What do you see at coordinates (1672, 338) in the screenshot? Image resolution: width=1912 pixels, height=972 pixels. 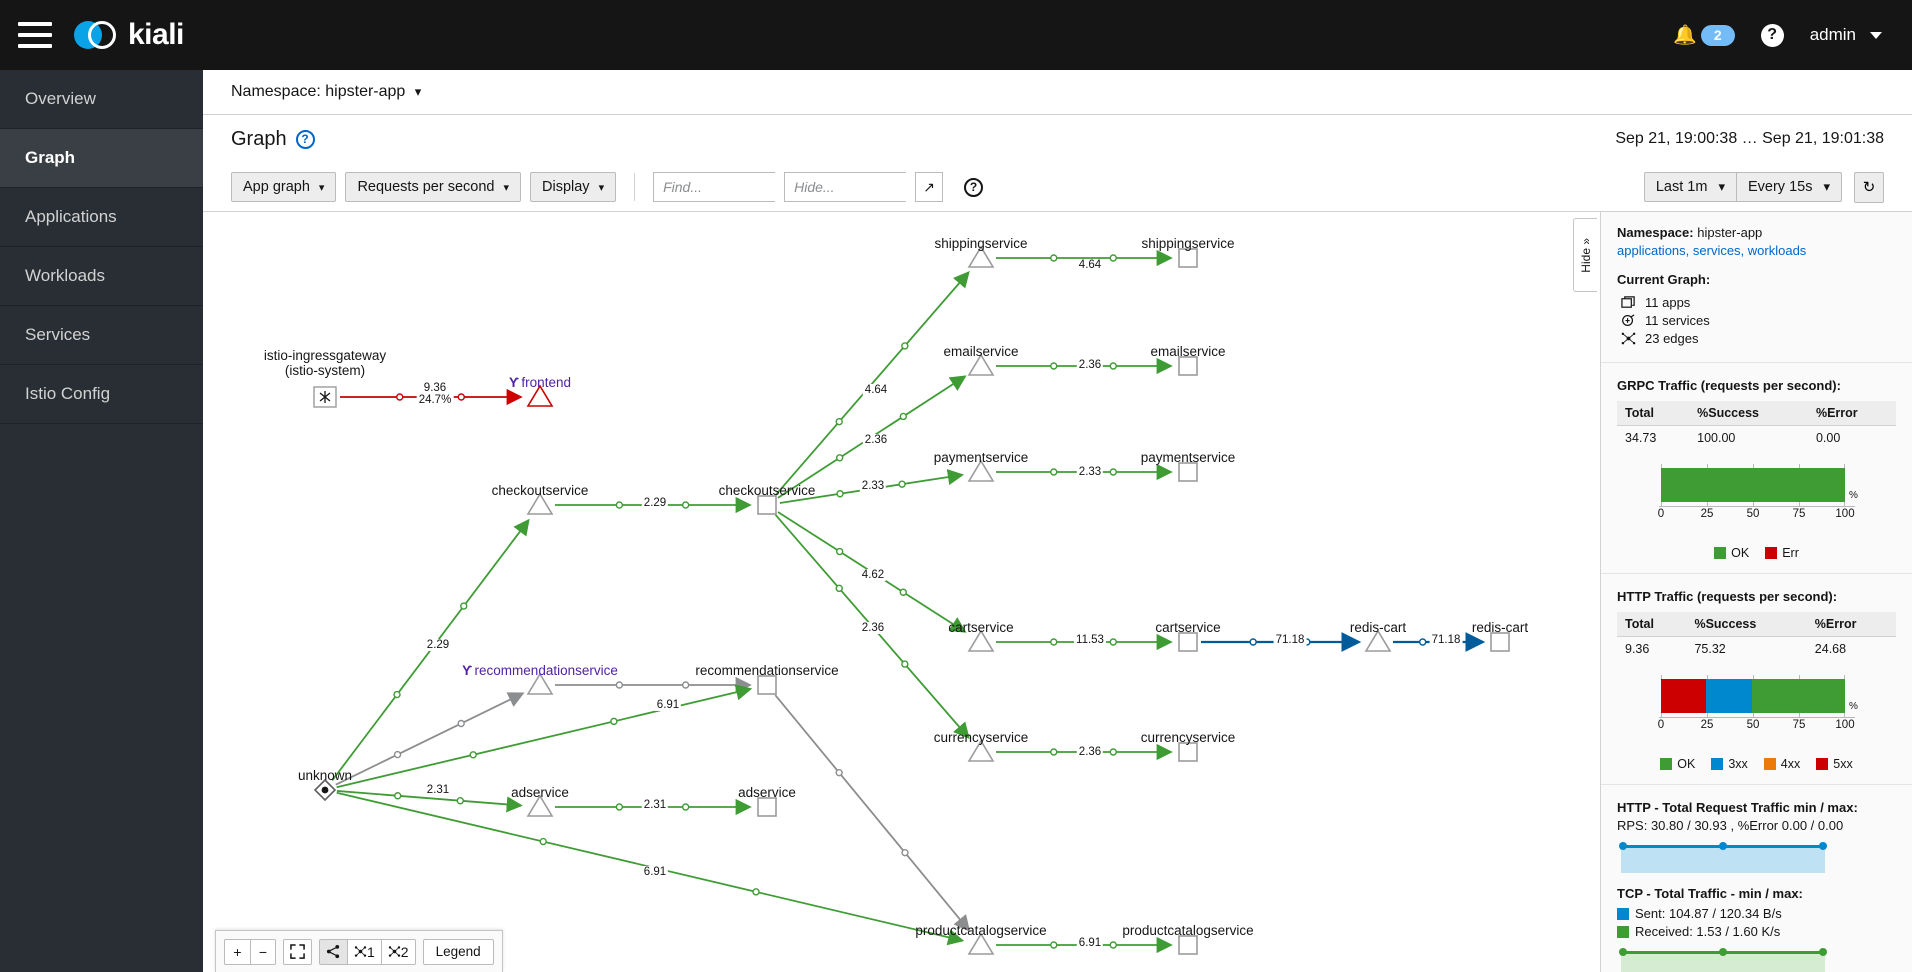 I see `stat-edges-label: 23 edges` at bounding box center [1672, 338].